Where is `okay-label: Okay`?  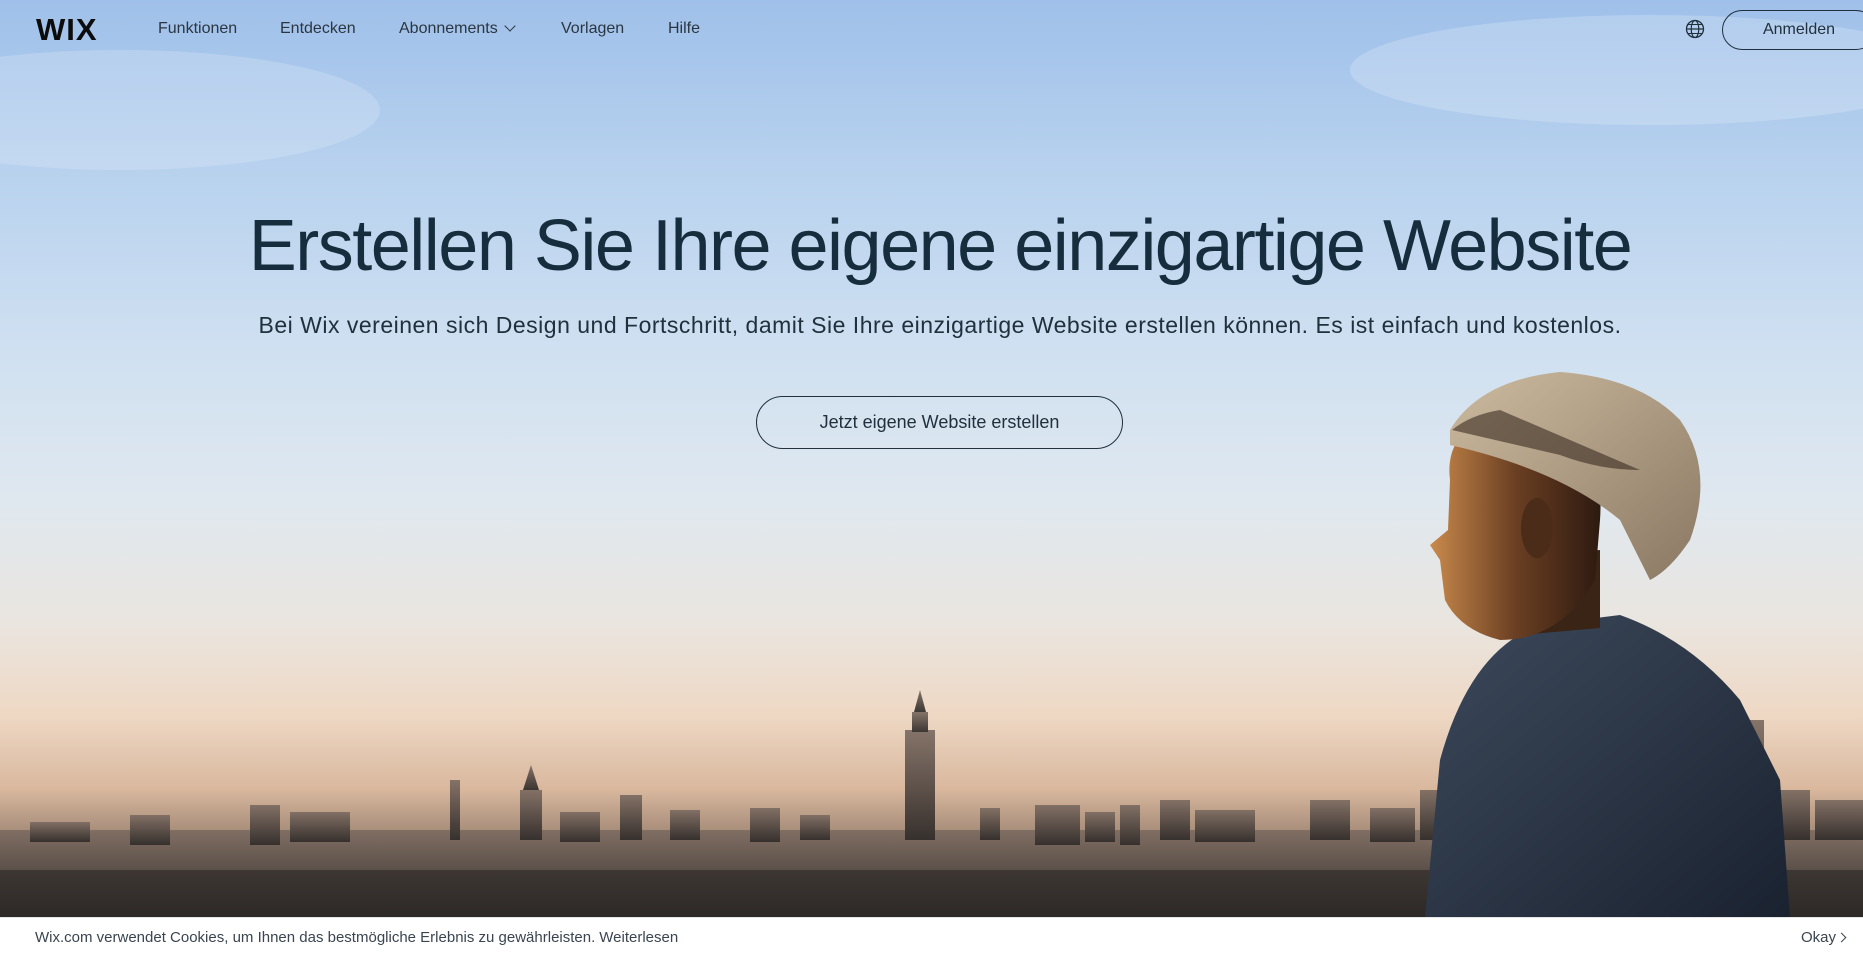
okay-label: Okay is located at coordinates (1819, 937).